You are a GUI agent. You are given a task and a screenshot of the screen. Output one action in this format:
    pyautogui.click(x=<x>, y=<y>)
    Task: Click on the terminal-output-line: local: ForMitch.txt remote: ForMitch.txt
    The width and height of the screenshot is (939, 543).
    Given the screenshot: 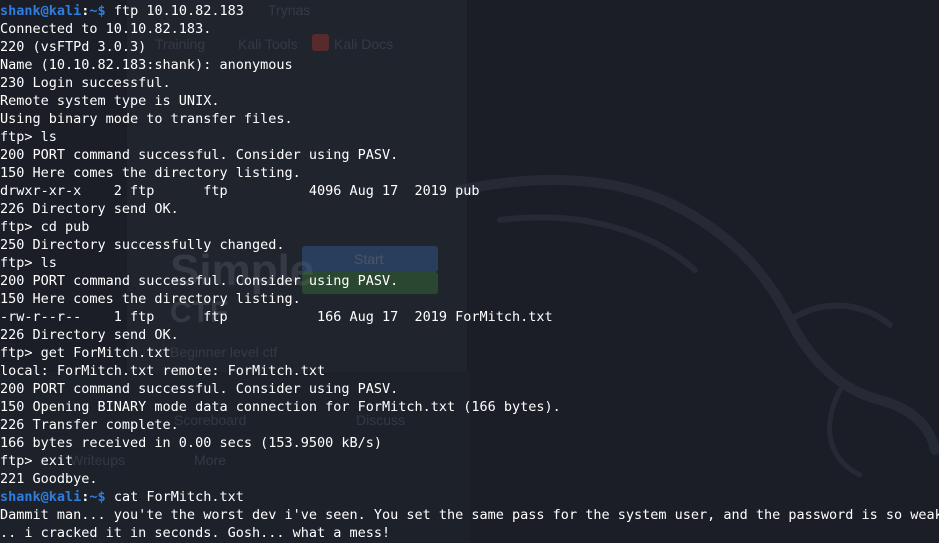 What is the action you would take?
    pyautogui.click(x=163, y=371)
    